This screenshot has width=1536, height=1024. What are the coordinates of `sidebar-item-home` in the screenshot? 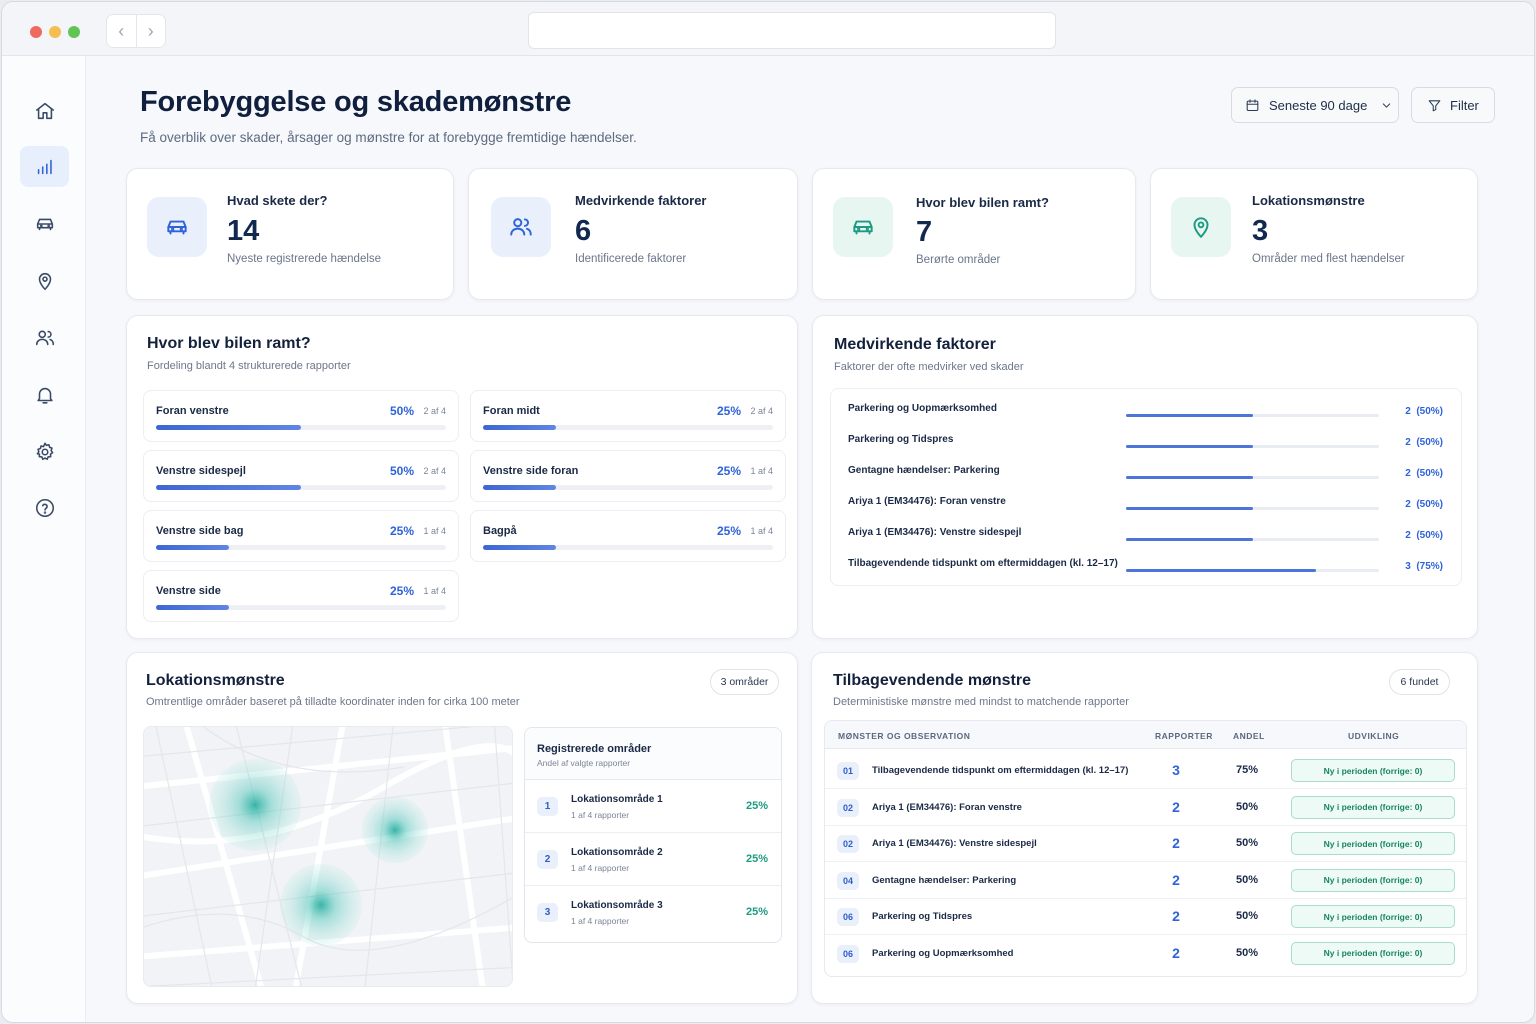 It's located at (44, 110).